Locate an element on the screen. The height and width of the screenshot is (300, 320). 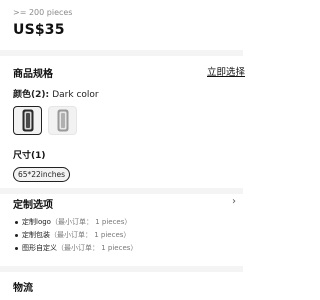
swatch-light is located at coordinates (62, 120).